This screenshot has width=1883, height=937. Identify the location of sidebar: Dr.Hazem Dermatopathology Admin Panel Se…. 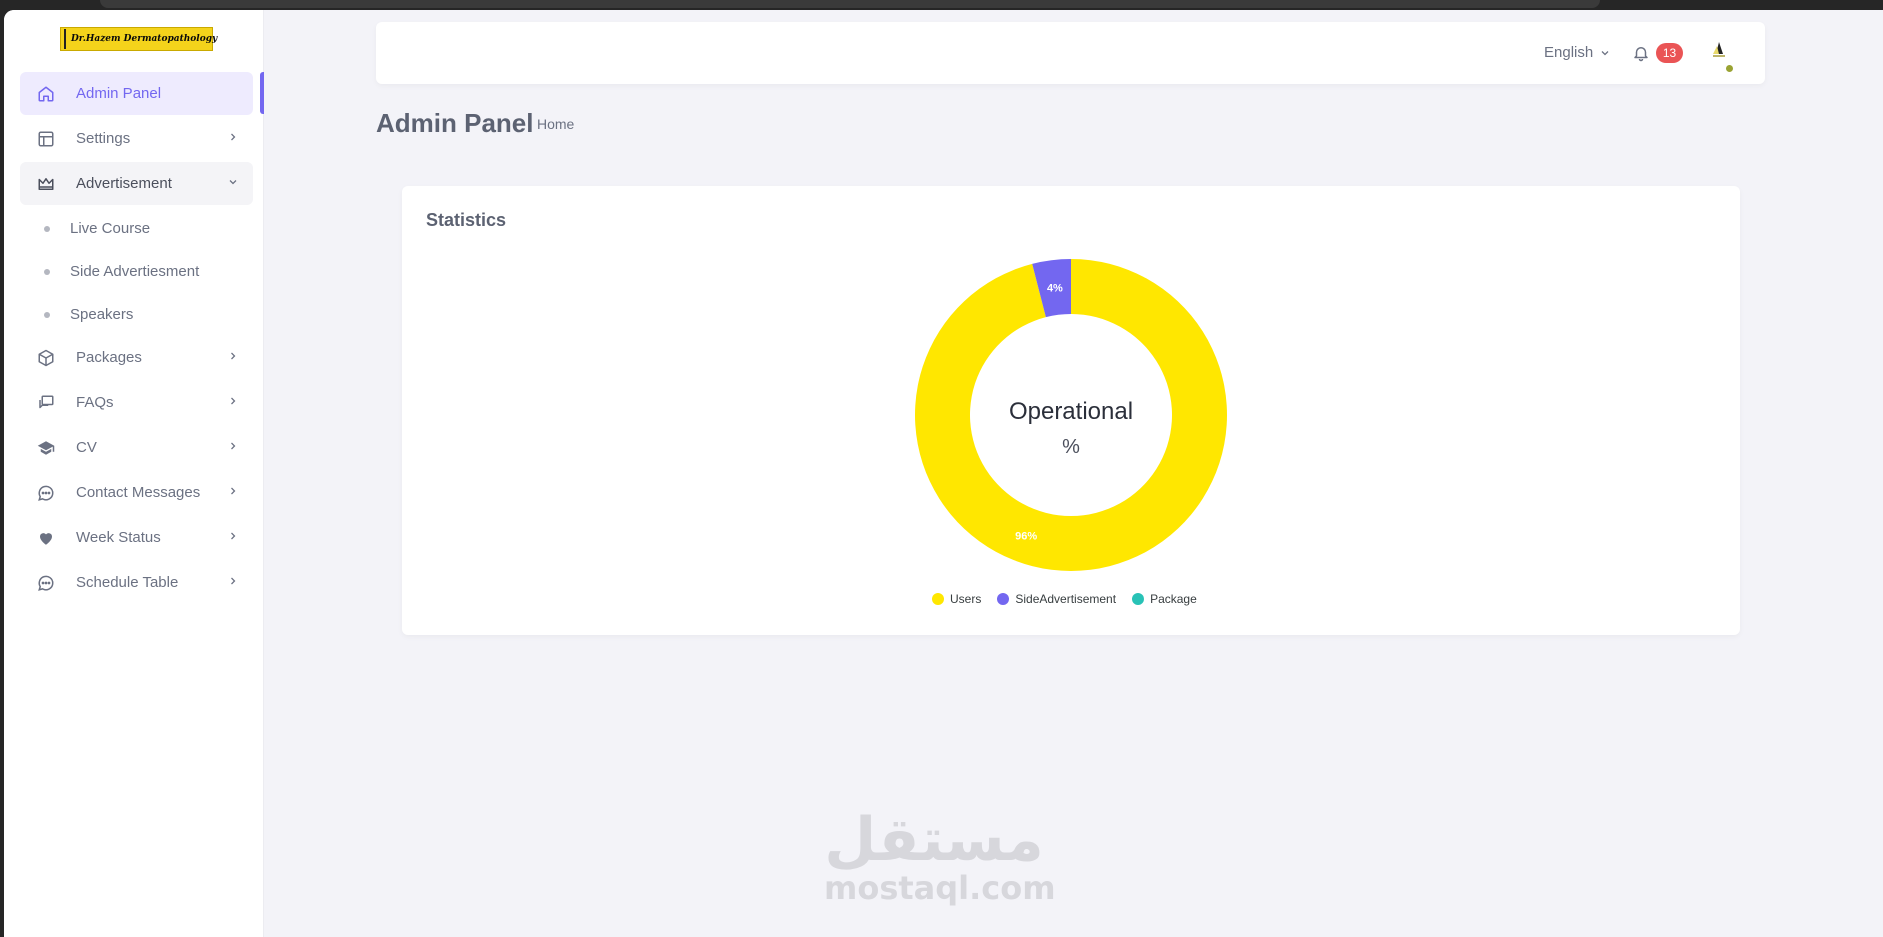
(134, 473).